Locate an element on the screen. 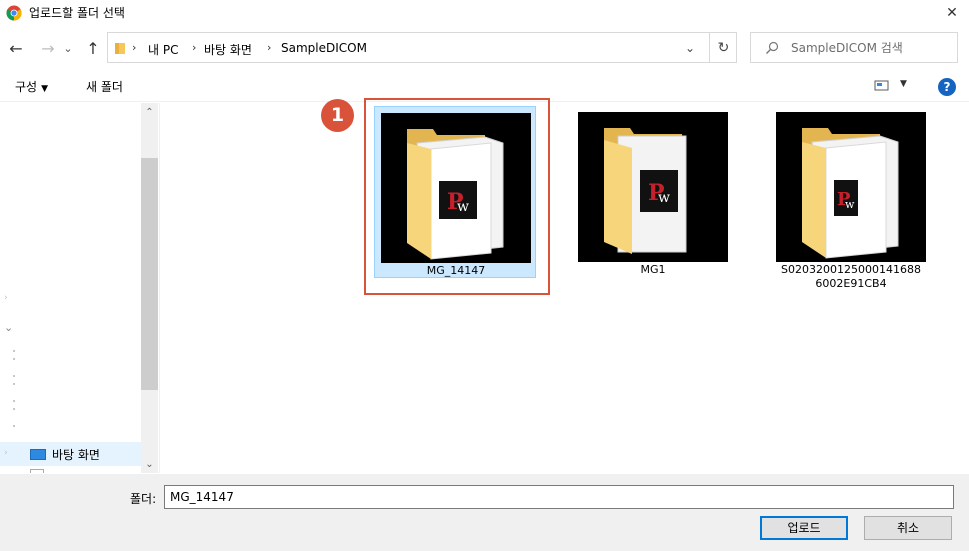  scrollbar-thumb is located at coordinates (149, 274).